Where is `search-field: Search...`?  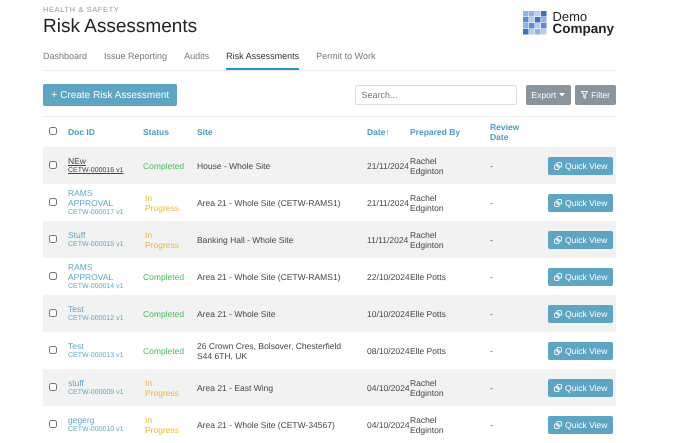 search-field: Search... is located at coordinates (435, 95).